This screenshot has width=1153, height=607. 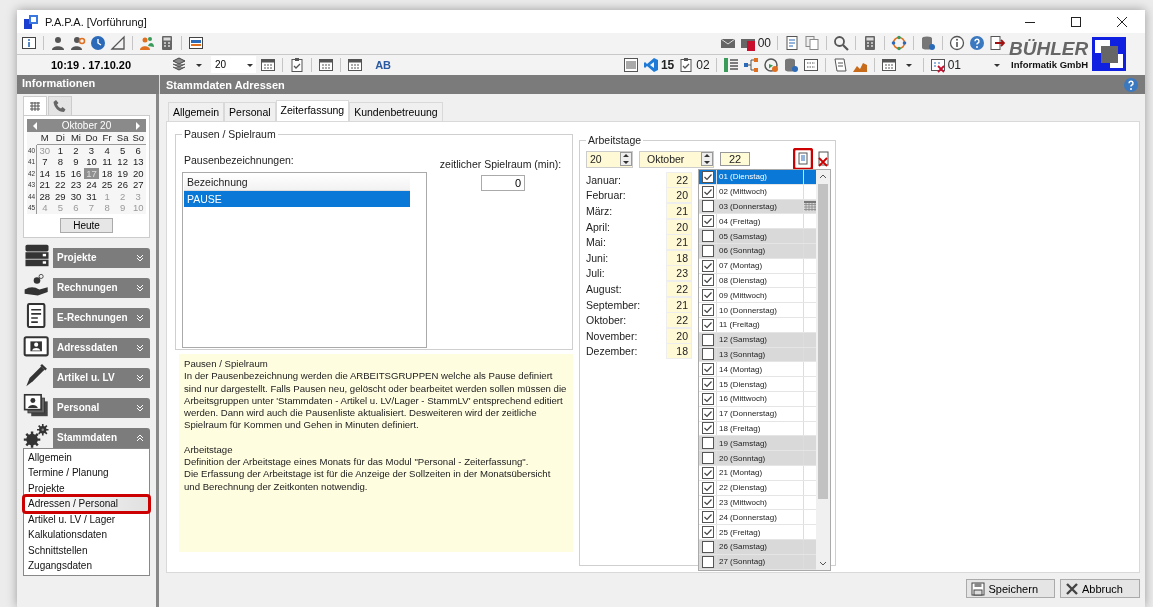 I want to click on day-row: 05 (Samstag), so click(x=757, y=236).